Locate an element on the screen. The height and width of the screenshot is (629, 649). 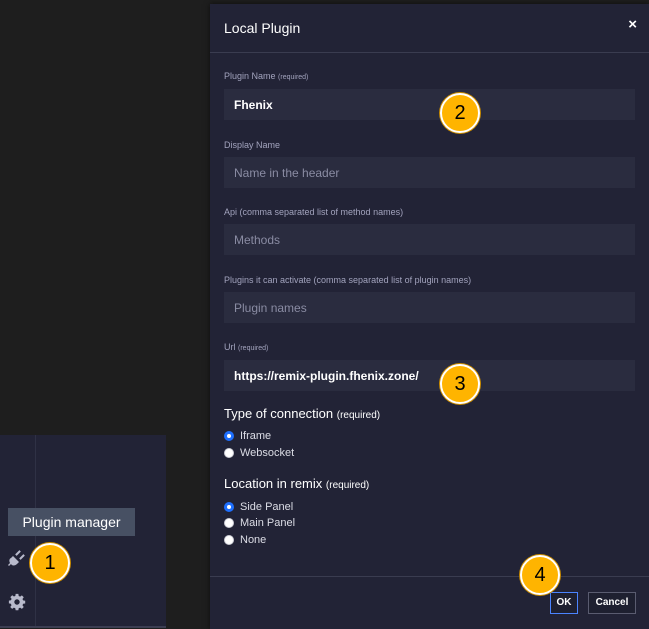
location-title: Location in remix (required) is located at coordinates (296, 483).